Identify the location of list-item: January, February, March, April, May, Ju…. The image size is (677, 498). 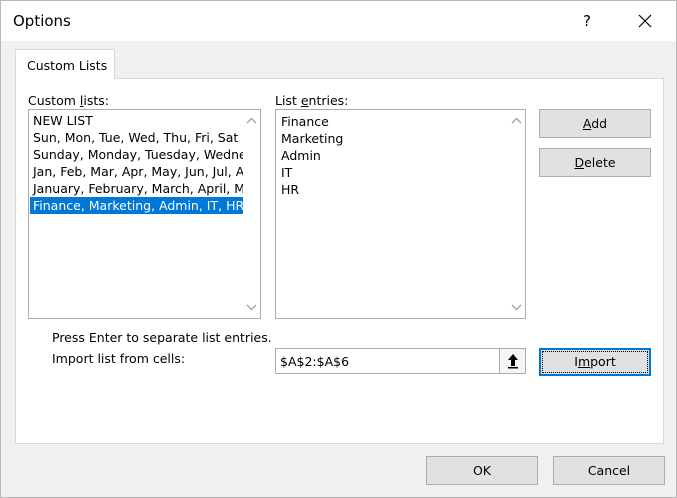
(136, 188).